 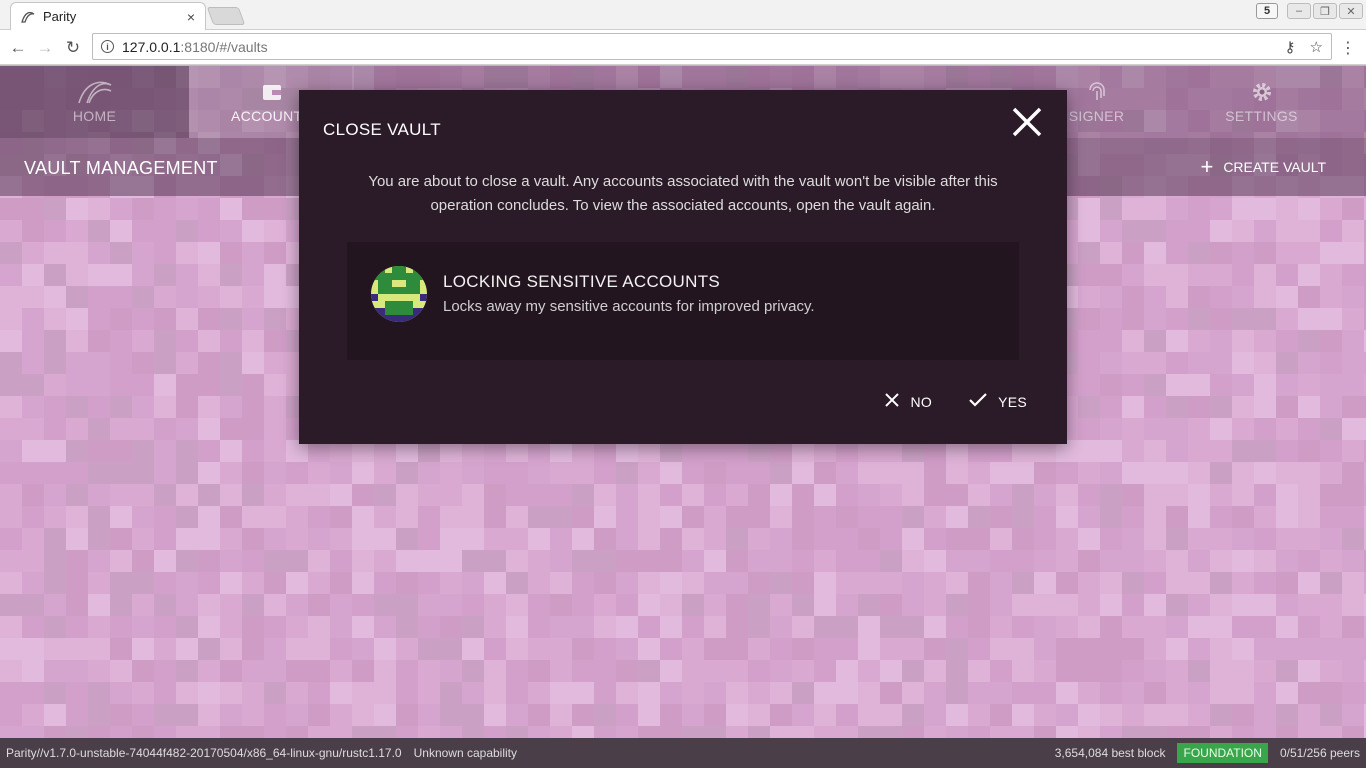 What do you see at coordinates (224, 46) in the screenshot?
I see `url-path: :8180/#/vaults` at bounding box center [224, 46].